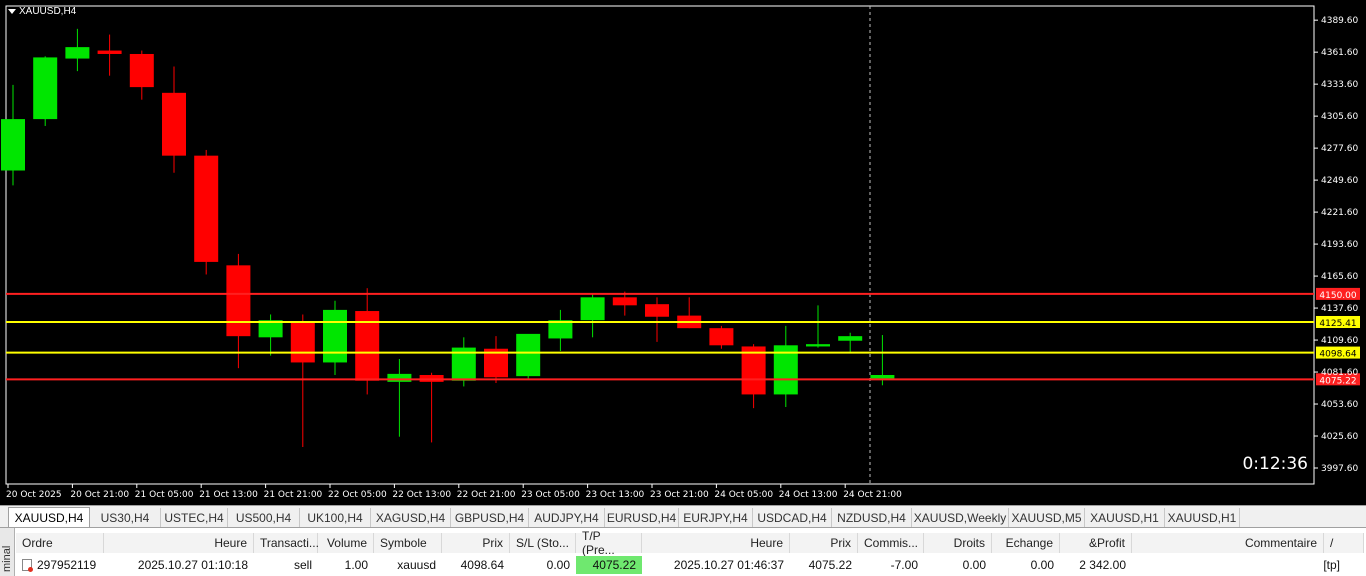  What do you see at coordinates (1344, 543) in the screenshot?
I see `column-header: /` at bounding box center [1344, 543].